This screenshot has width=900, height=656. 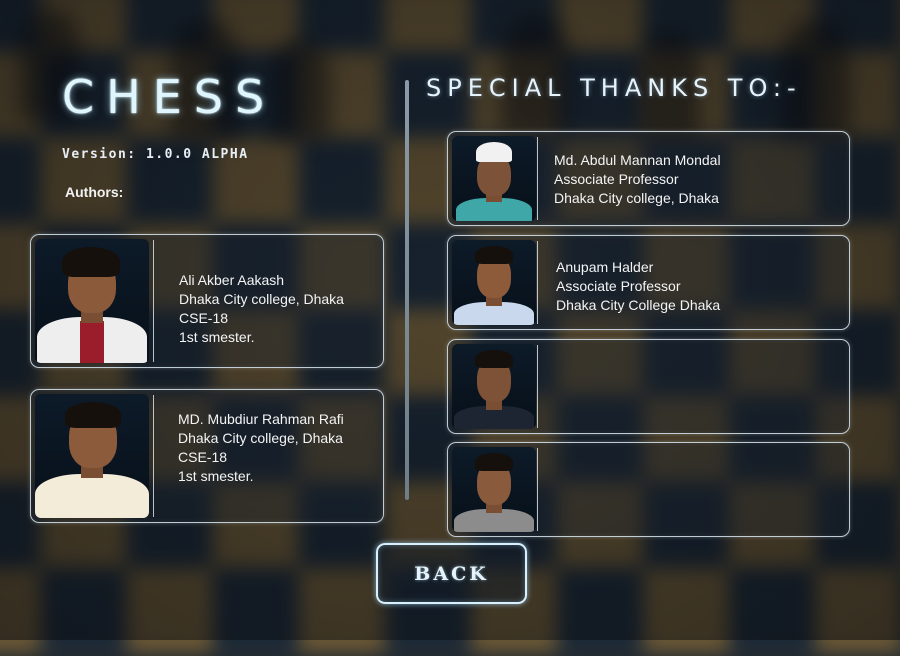 I want to click on version-label: Version: 1.0.0 ALPHA, so click(x=155, y=154).